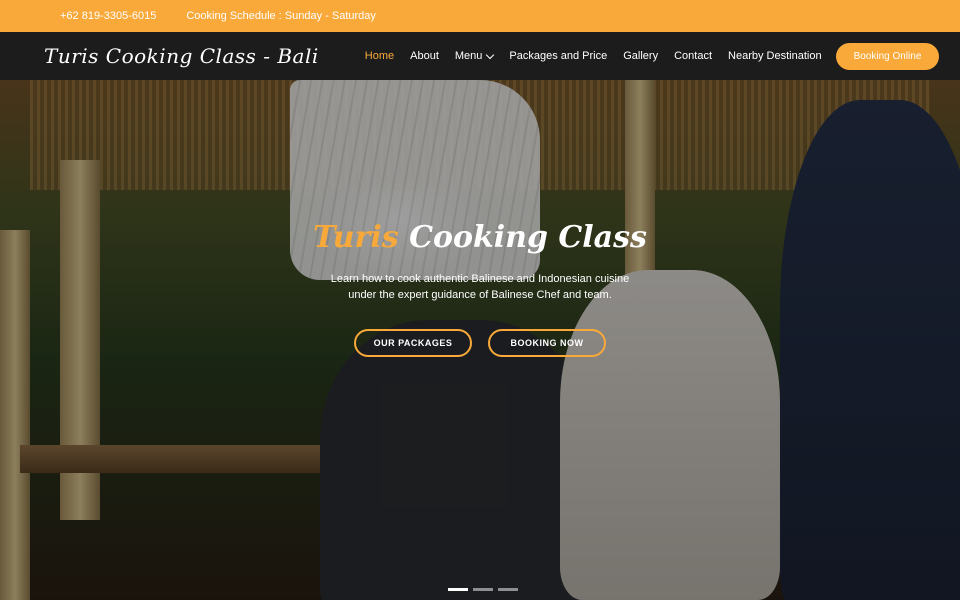 This screenshot has width=960, height=600. I want to click on nav-item-gallery-label: Gallery, so click(641, 56).